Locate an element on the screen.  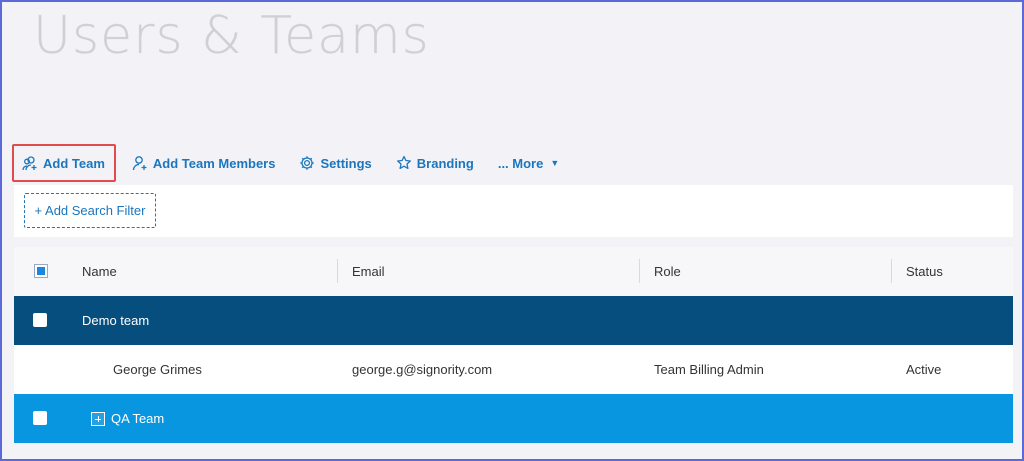
team-name: QA Team is located at coordinates (138, 418).